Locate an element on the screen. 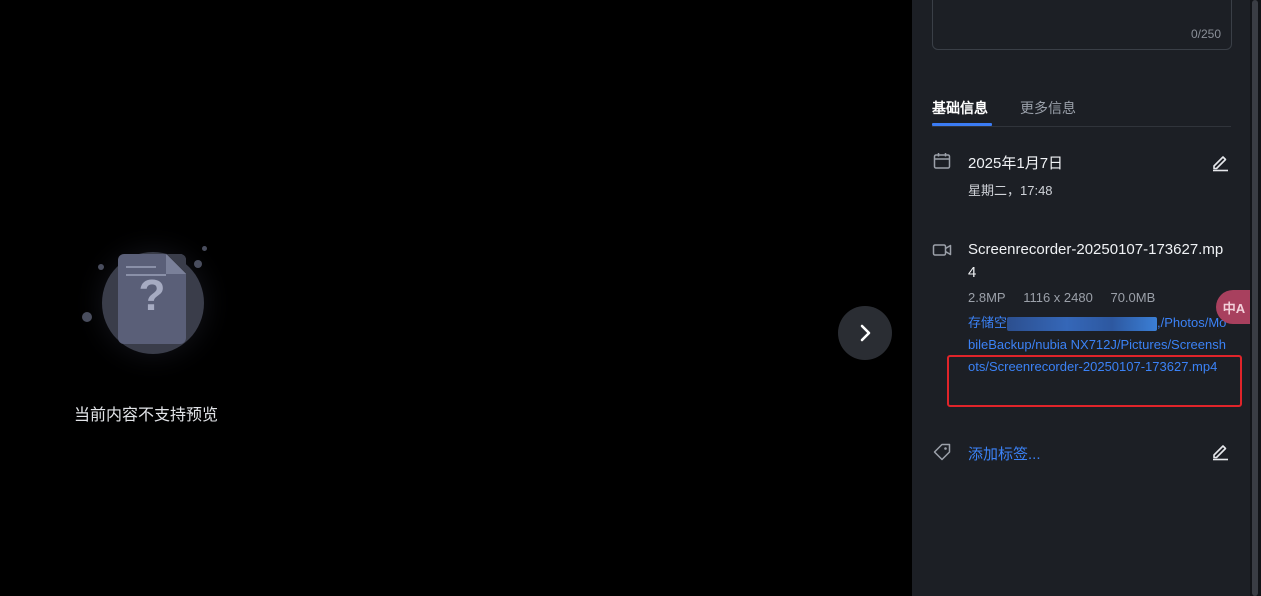 Image resolution: width=1261 pixels, height=596 pixels. active-tab-indicator is located at coordinates (962, 124).